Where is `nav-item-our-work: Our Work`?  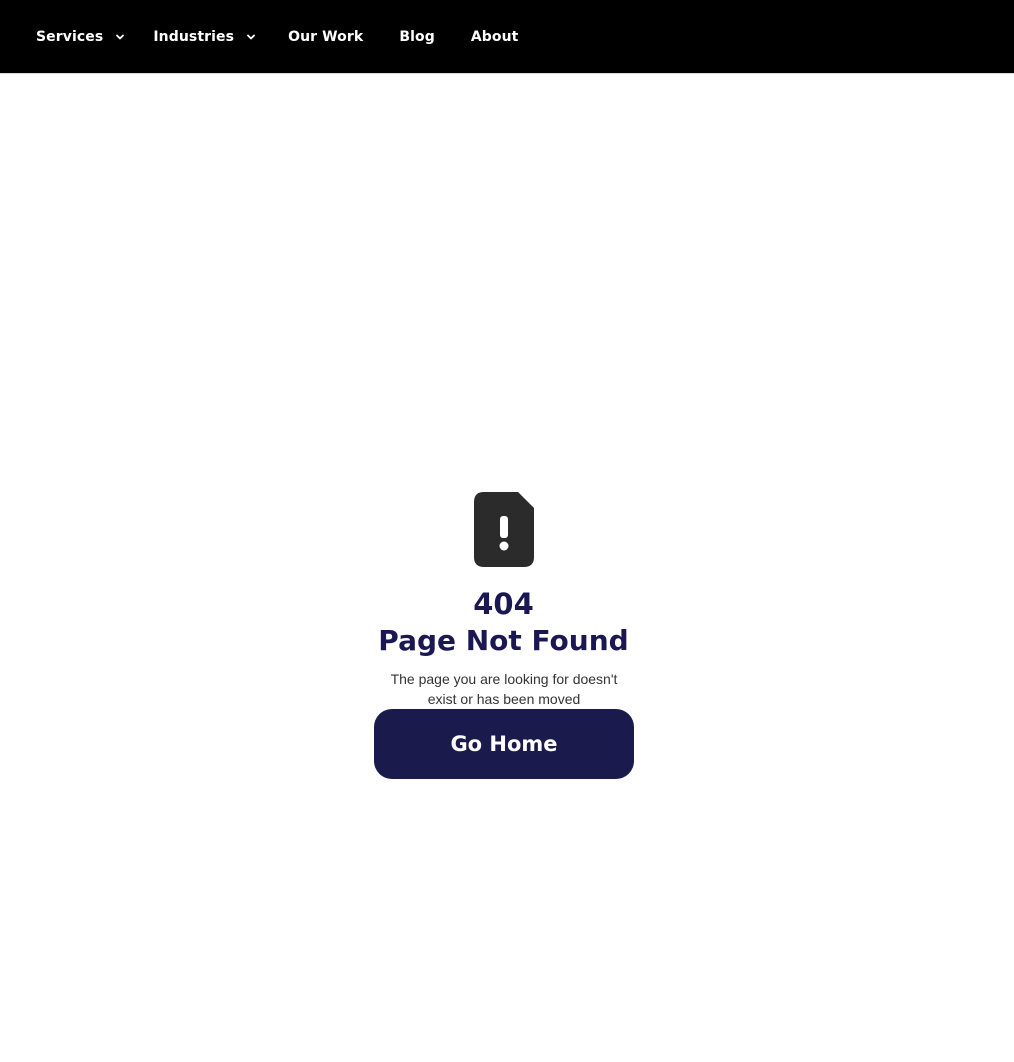
nav-item-our-work: Our Work is located at coordinates (325, 37).